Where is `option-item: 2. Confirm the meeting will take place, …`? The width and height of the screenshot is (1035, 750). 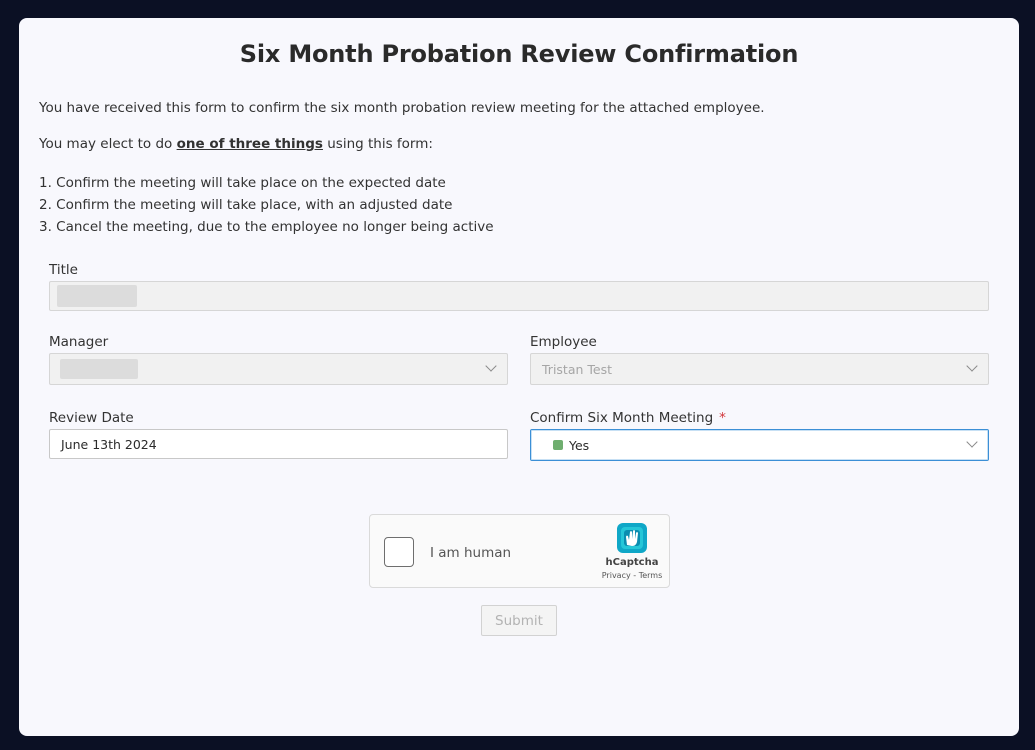 option-item: 2. Confirm the meeting will take place, … is located at coordinates (246, 205).